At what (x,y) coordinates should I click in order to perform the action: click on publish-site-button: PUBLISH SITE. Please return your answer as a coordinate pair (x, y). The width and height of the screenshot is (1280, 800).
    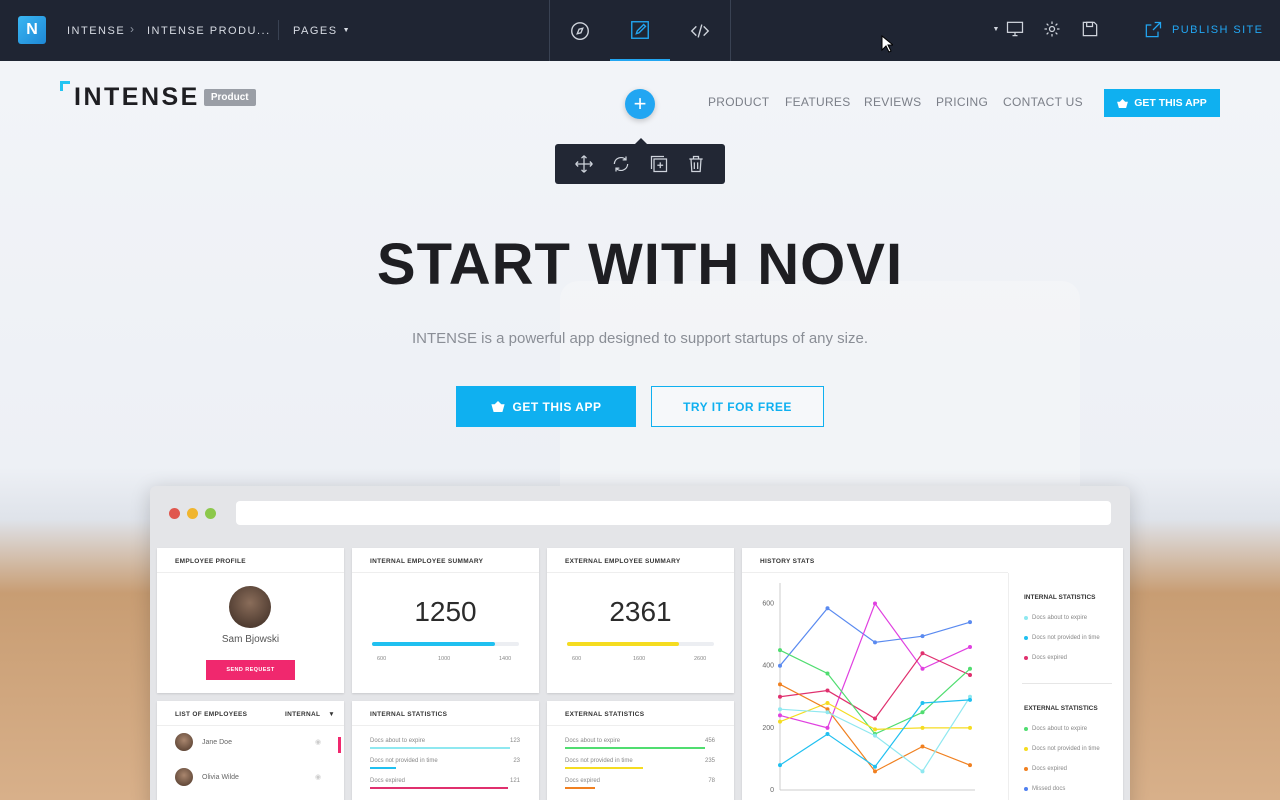
    Looking at the image, I should click on (1203, 30).